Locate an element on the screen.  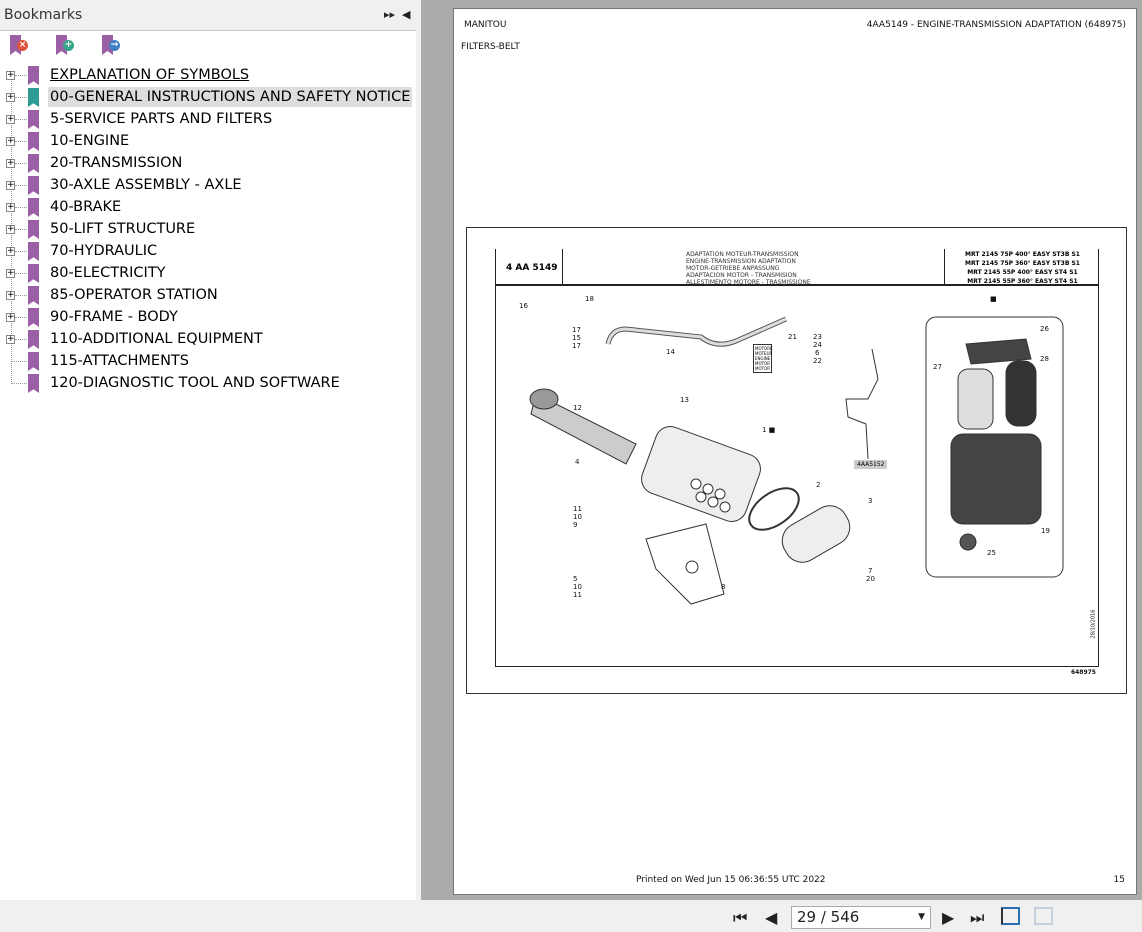
bookmark-label: 20-TRANSMISSION is located at coordinates (116, 163).